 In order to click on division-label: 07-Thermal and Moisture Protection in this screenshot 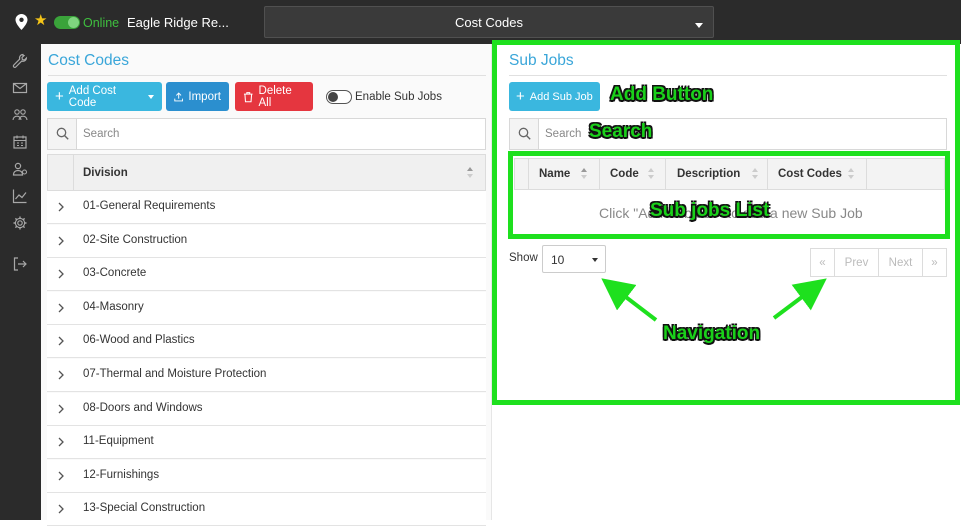, I will do `click(175, 374)`.